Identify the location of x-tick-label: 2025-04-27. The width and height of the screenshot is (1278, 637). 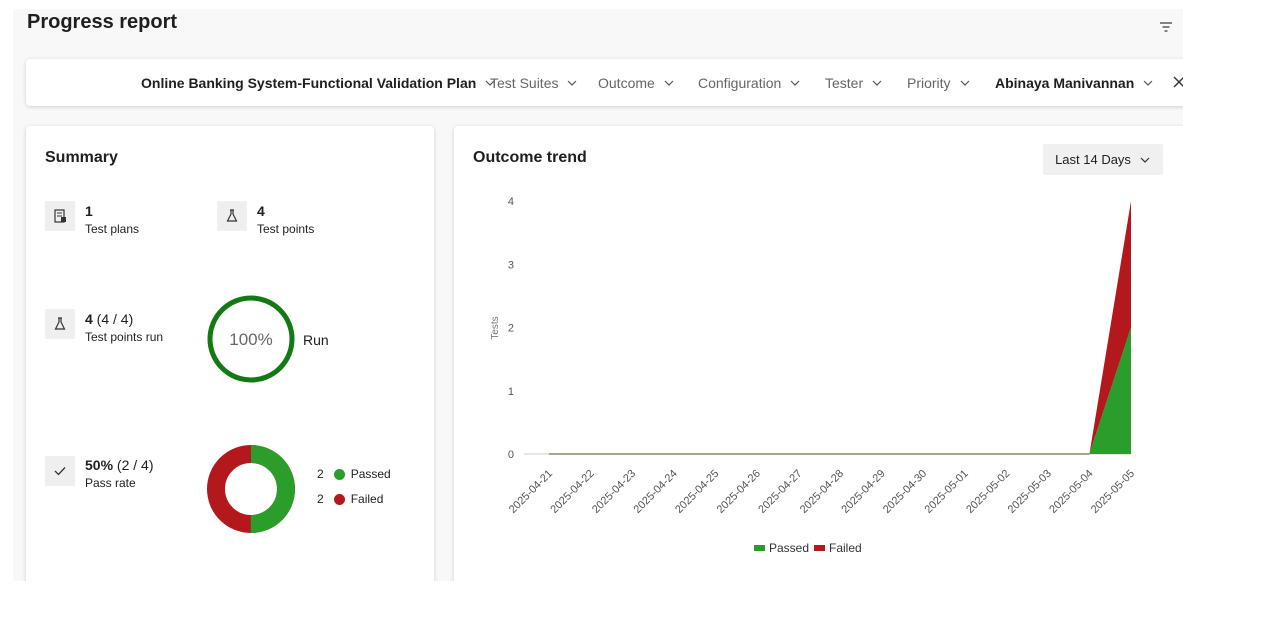
(780, 492).